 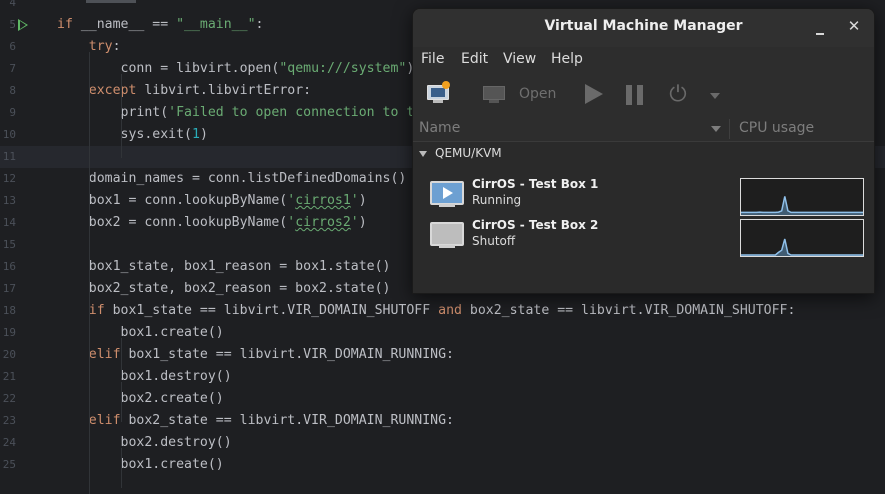 What do you see at coordinates (447, 194) in the screenshot?
I see `running-vm-icon` at bounding box center [447, 194].